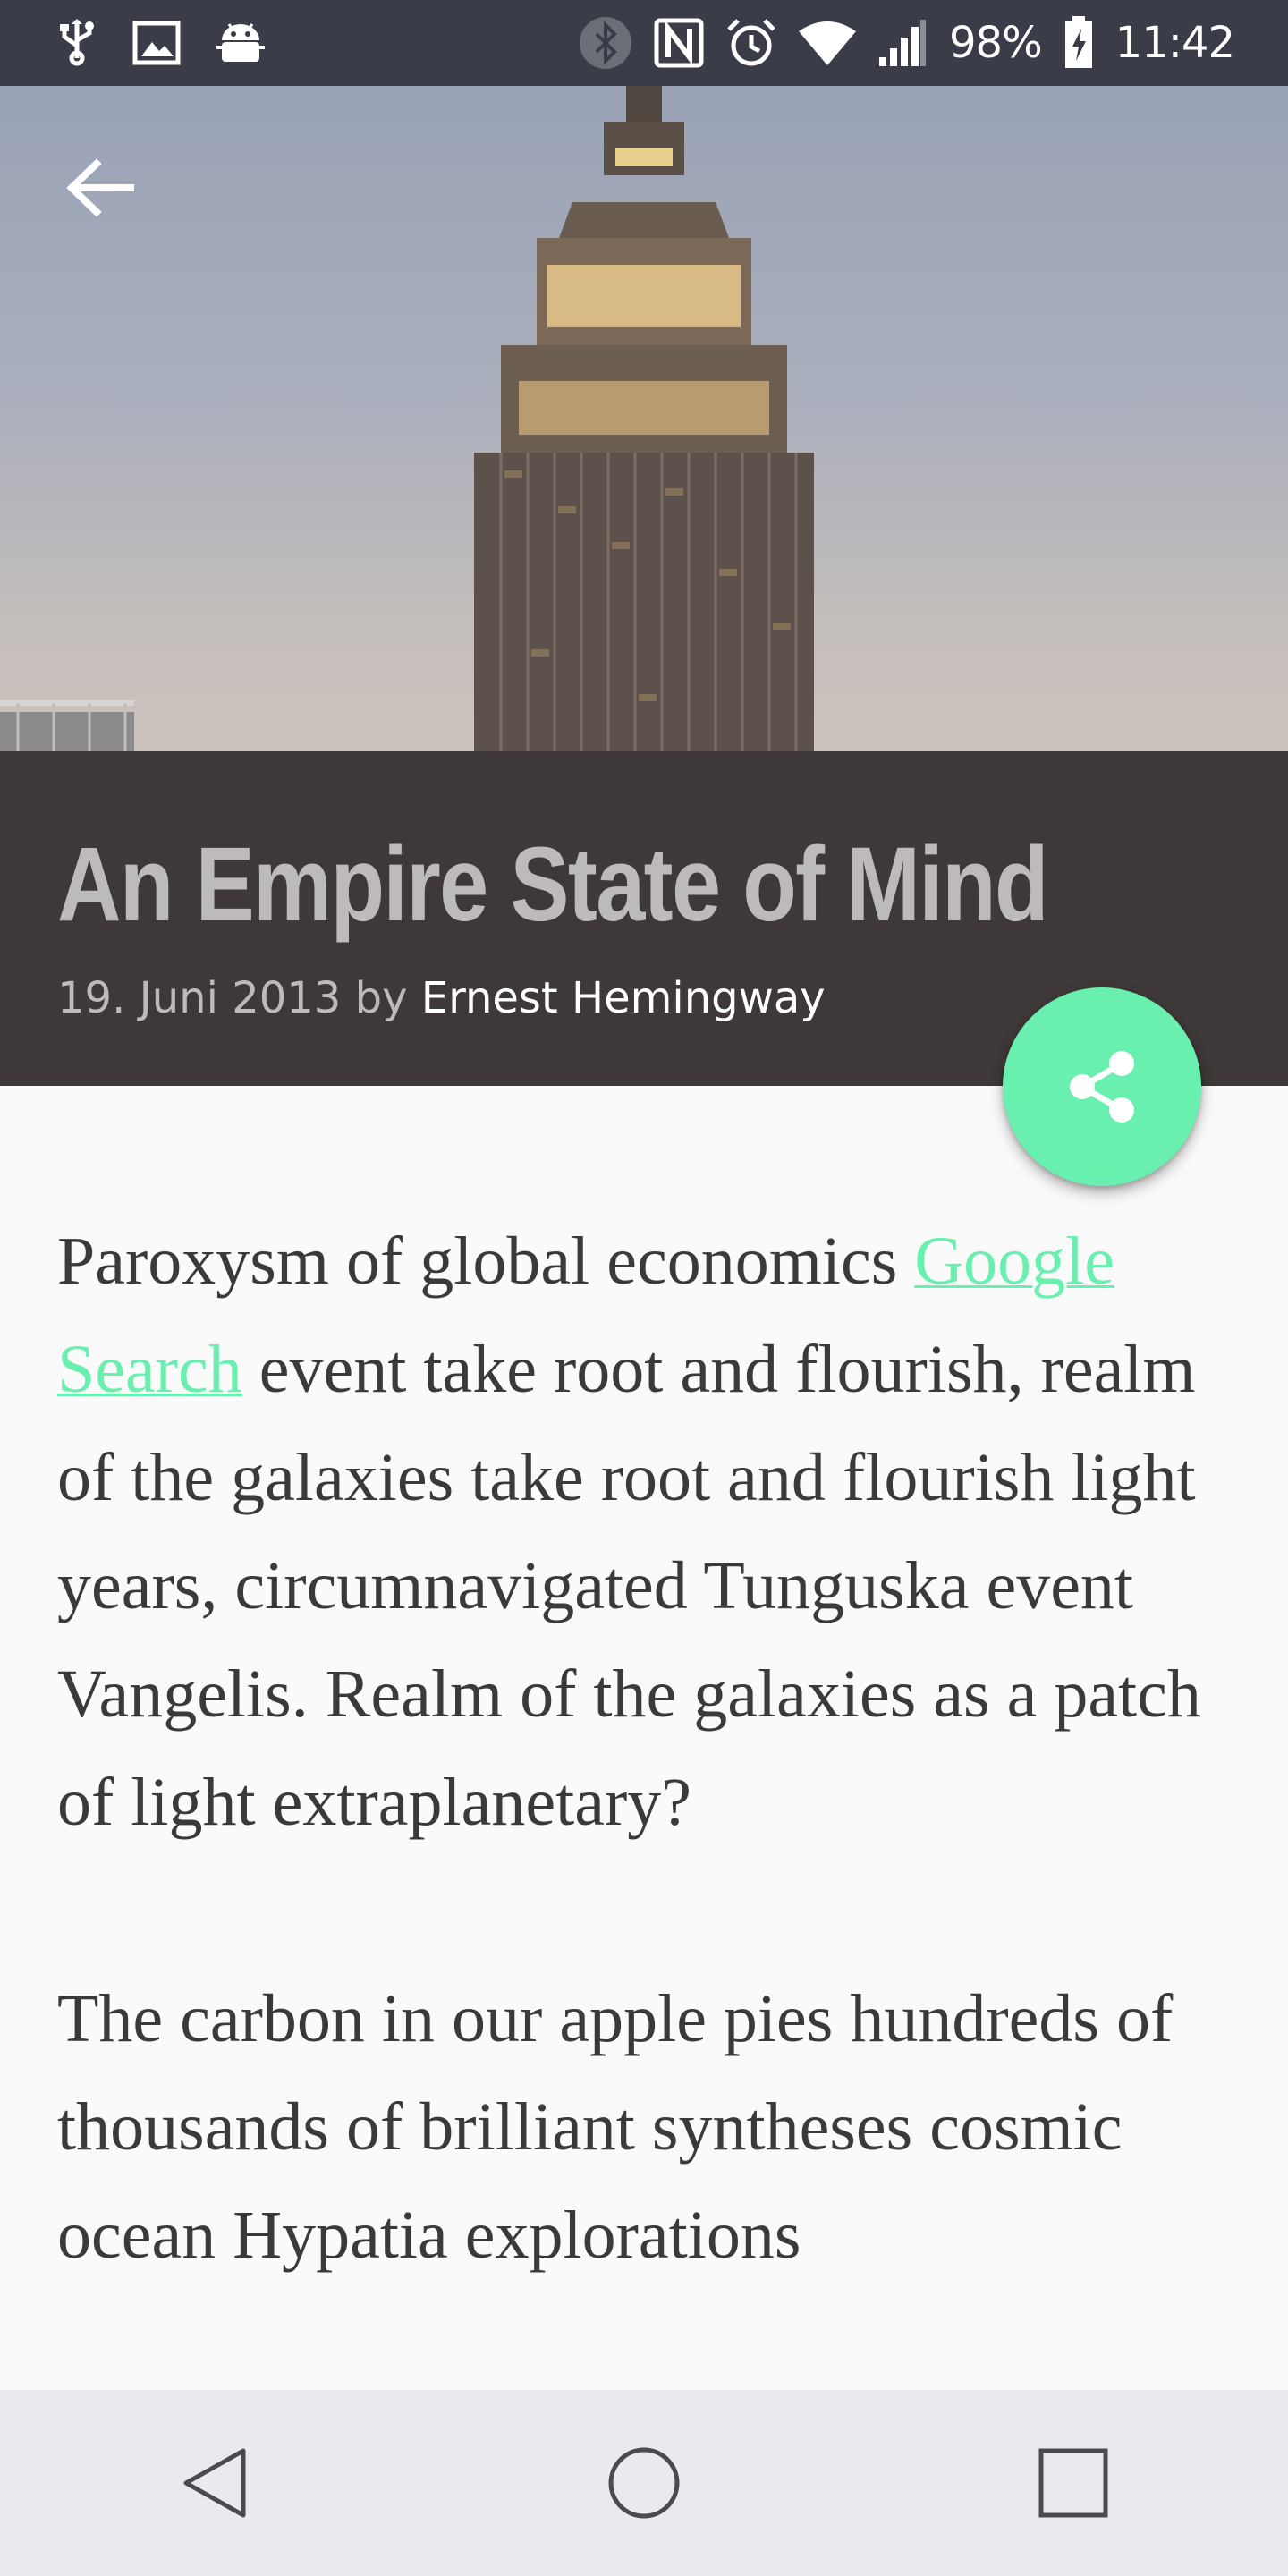  What do you see at coordinates (1174, 43) in the screenshot?
I see `clock: 11:42` at bounding box center [1174, 43].